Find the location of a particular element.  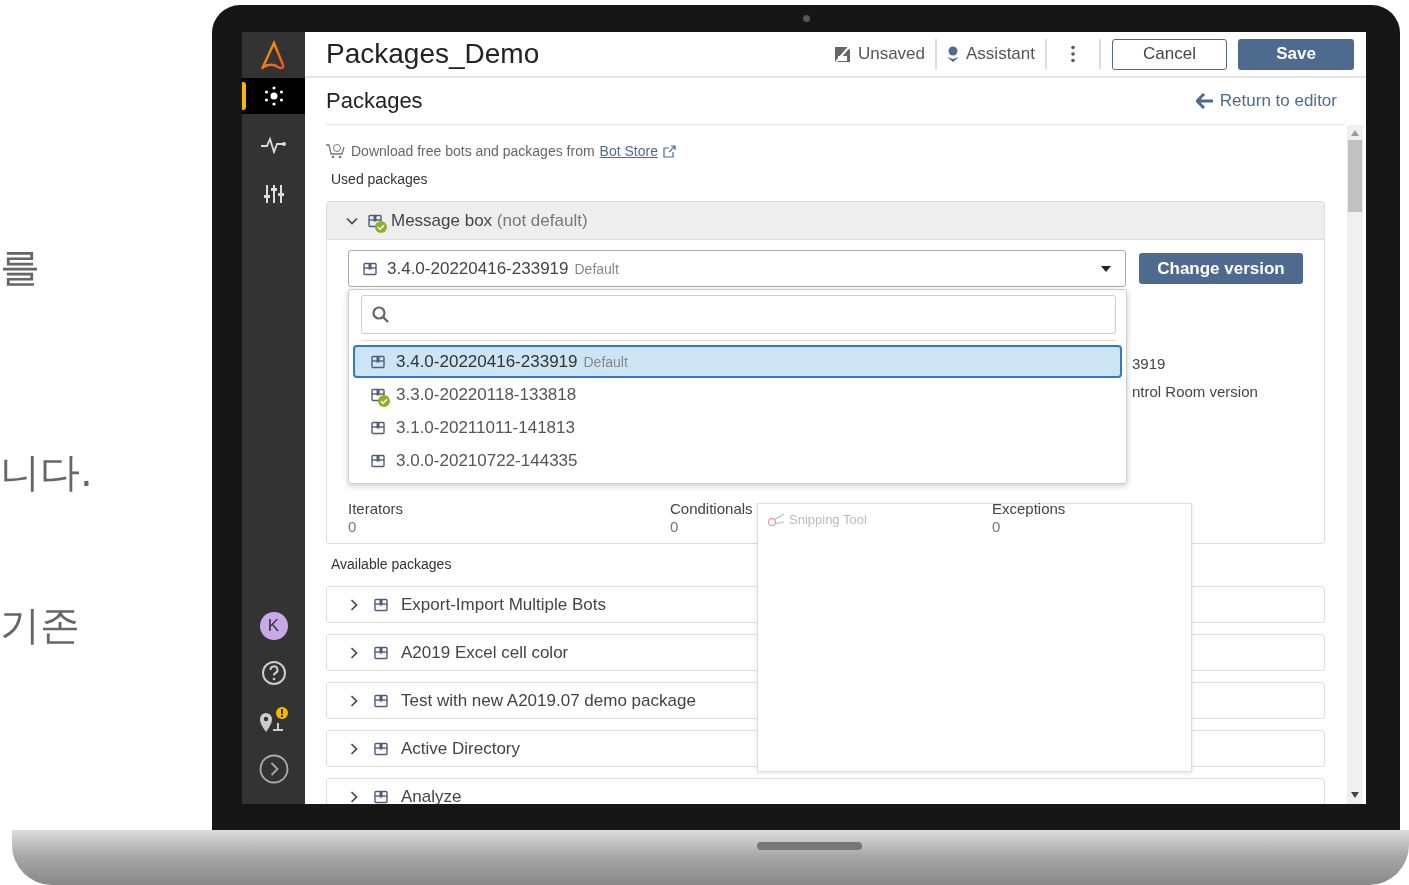

cart-icon is located at coordinates (336, 151).